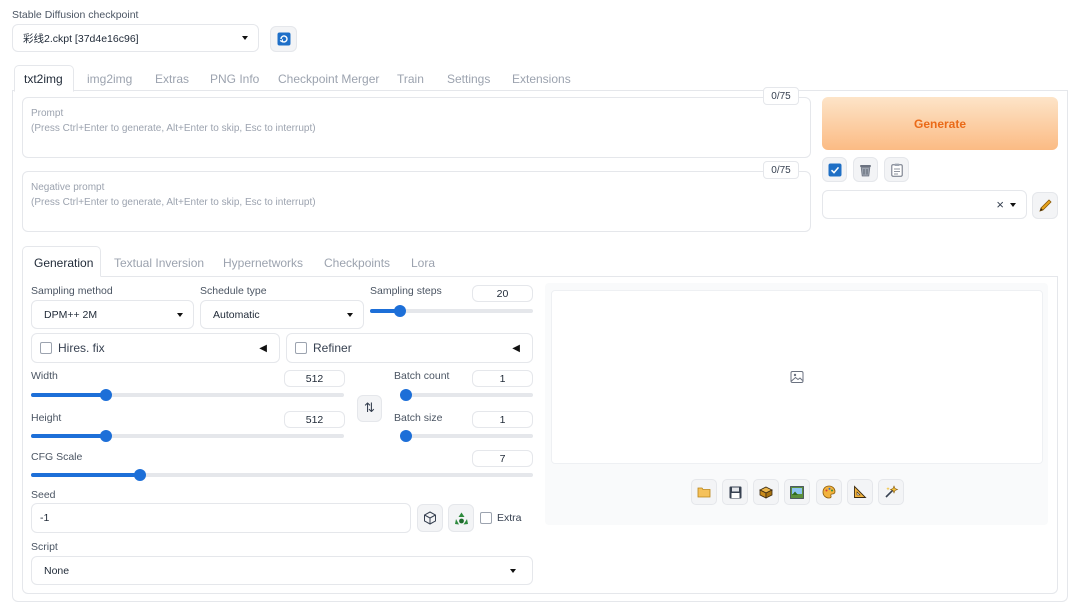 Image resolution: width=1080 pixels, height=610 pixels. Describe the element at coordinates (466, 395) in the screenshot. I see `batch-count-slider` at that location.